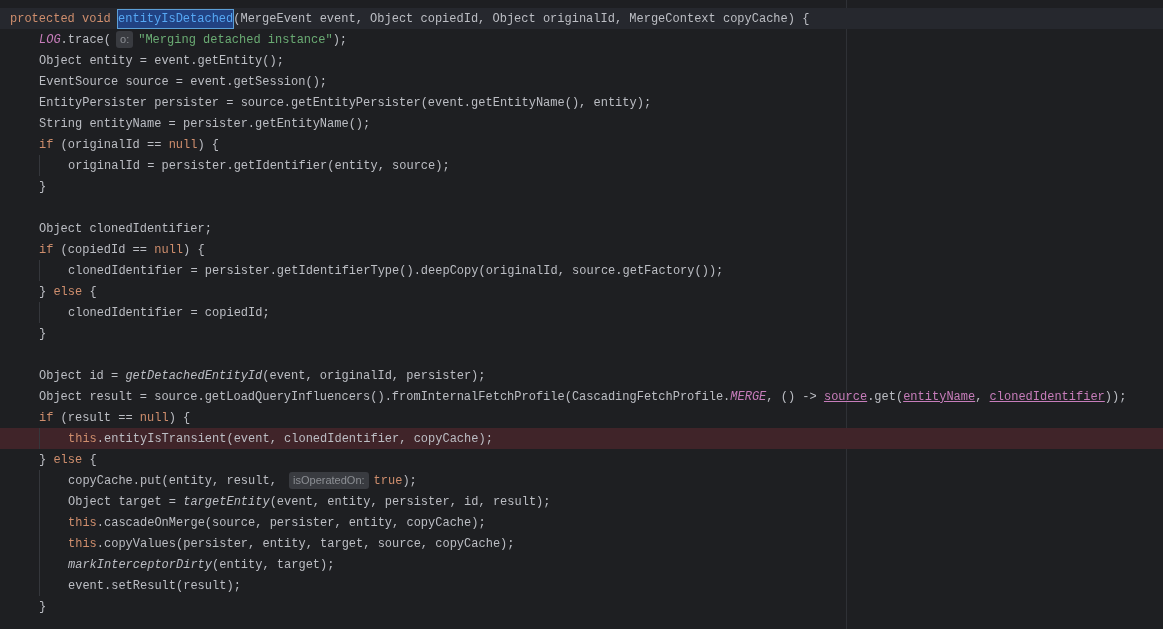  What do you see at coordinates (305, 544) in the screenshot?
I see `code-text: .copyValues(persister, entity, target, source, copyCache);` at bounding box center [305, 544].